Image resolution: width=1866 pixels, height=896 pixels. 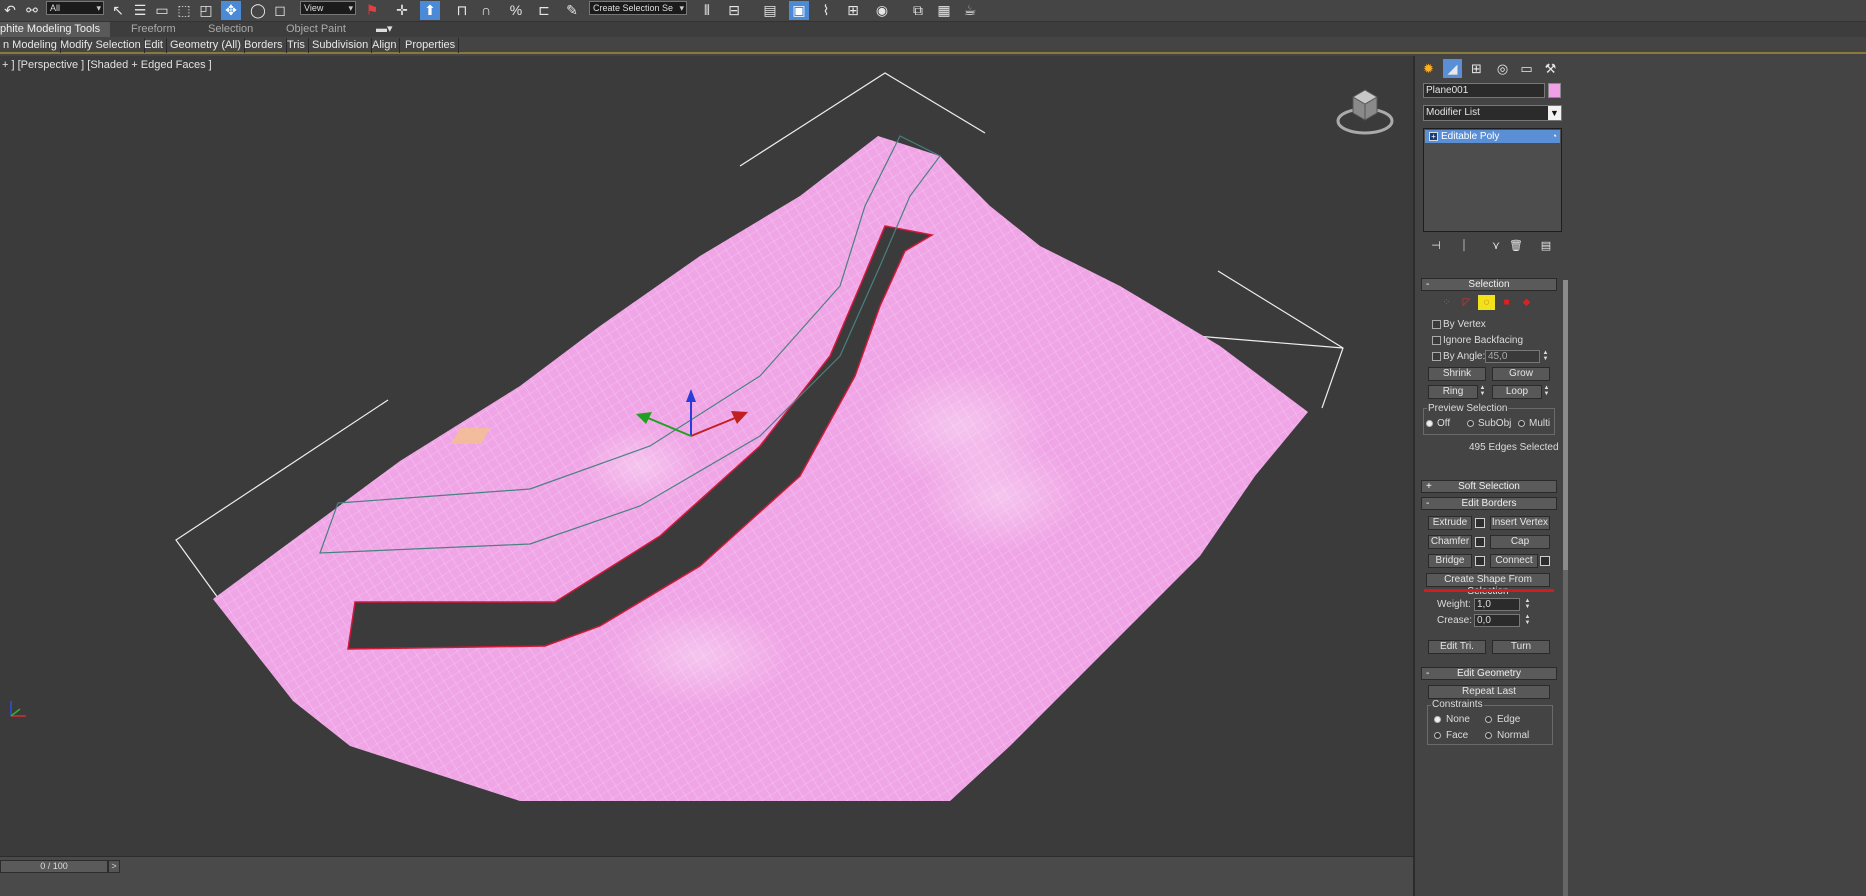 I want to click on create-shape-from-selection-button: Create Shape From Selection, so click(x=1488, y=585).